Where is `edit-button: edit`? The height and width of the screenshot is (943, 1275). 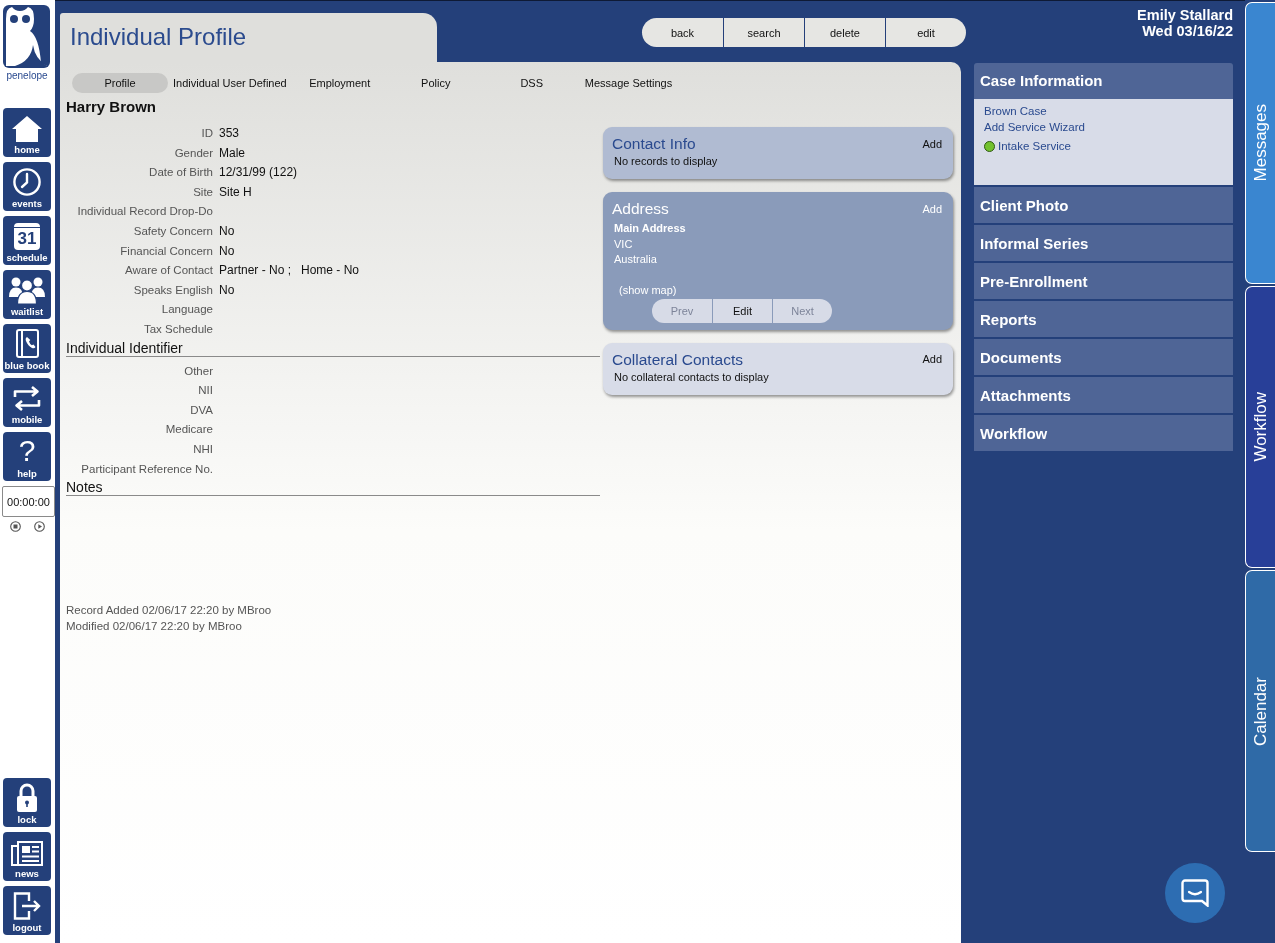
edit-button: edit is located at coordinates (925, 32).